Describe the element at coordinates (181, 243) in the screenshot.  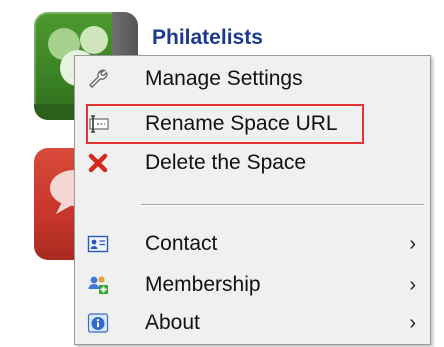
I see `menu-item-label: Contact` at that location.